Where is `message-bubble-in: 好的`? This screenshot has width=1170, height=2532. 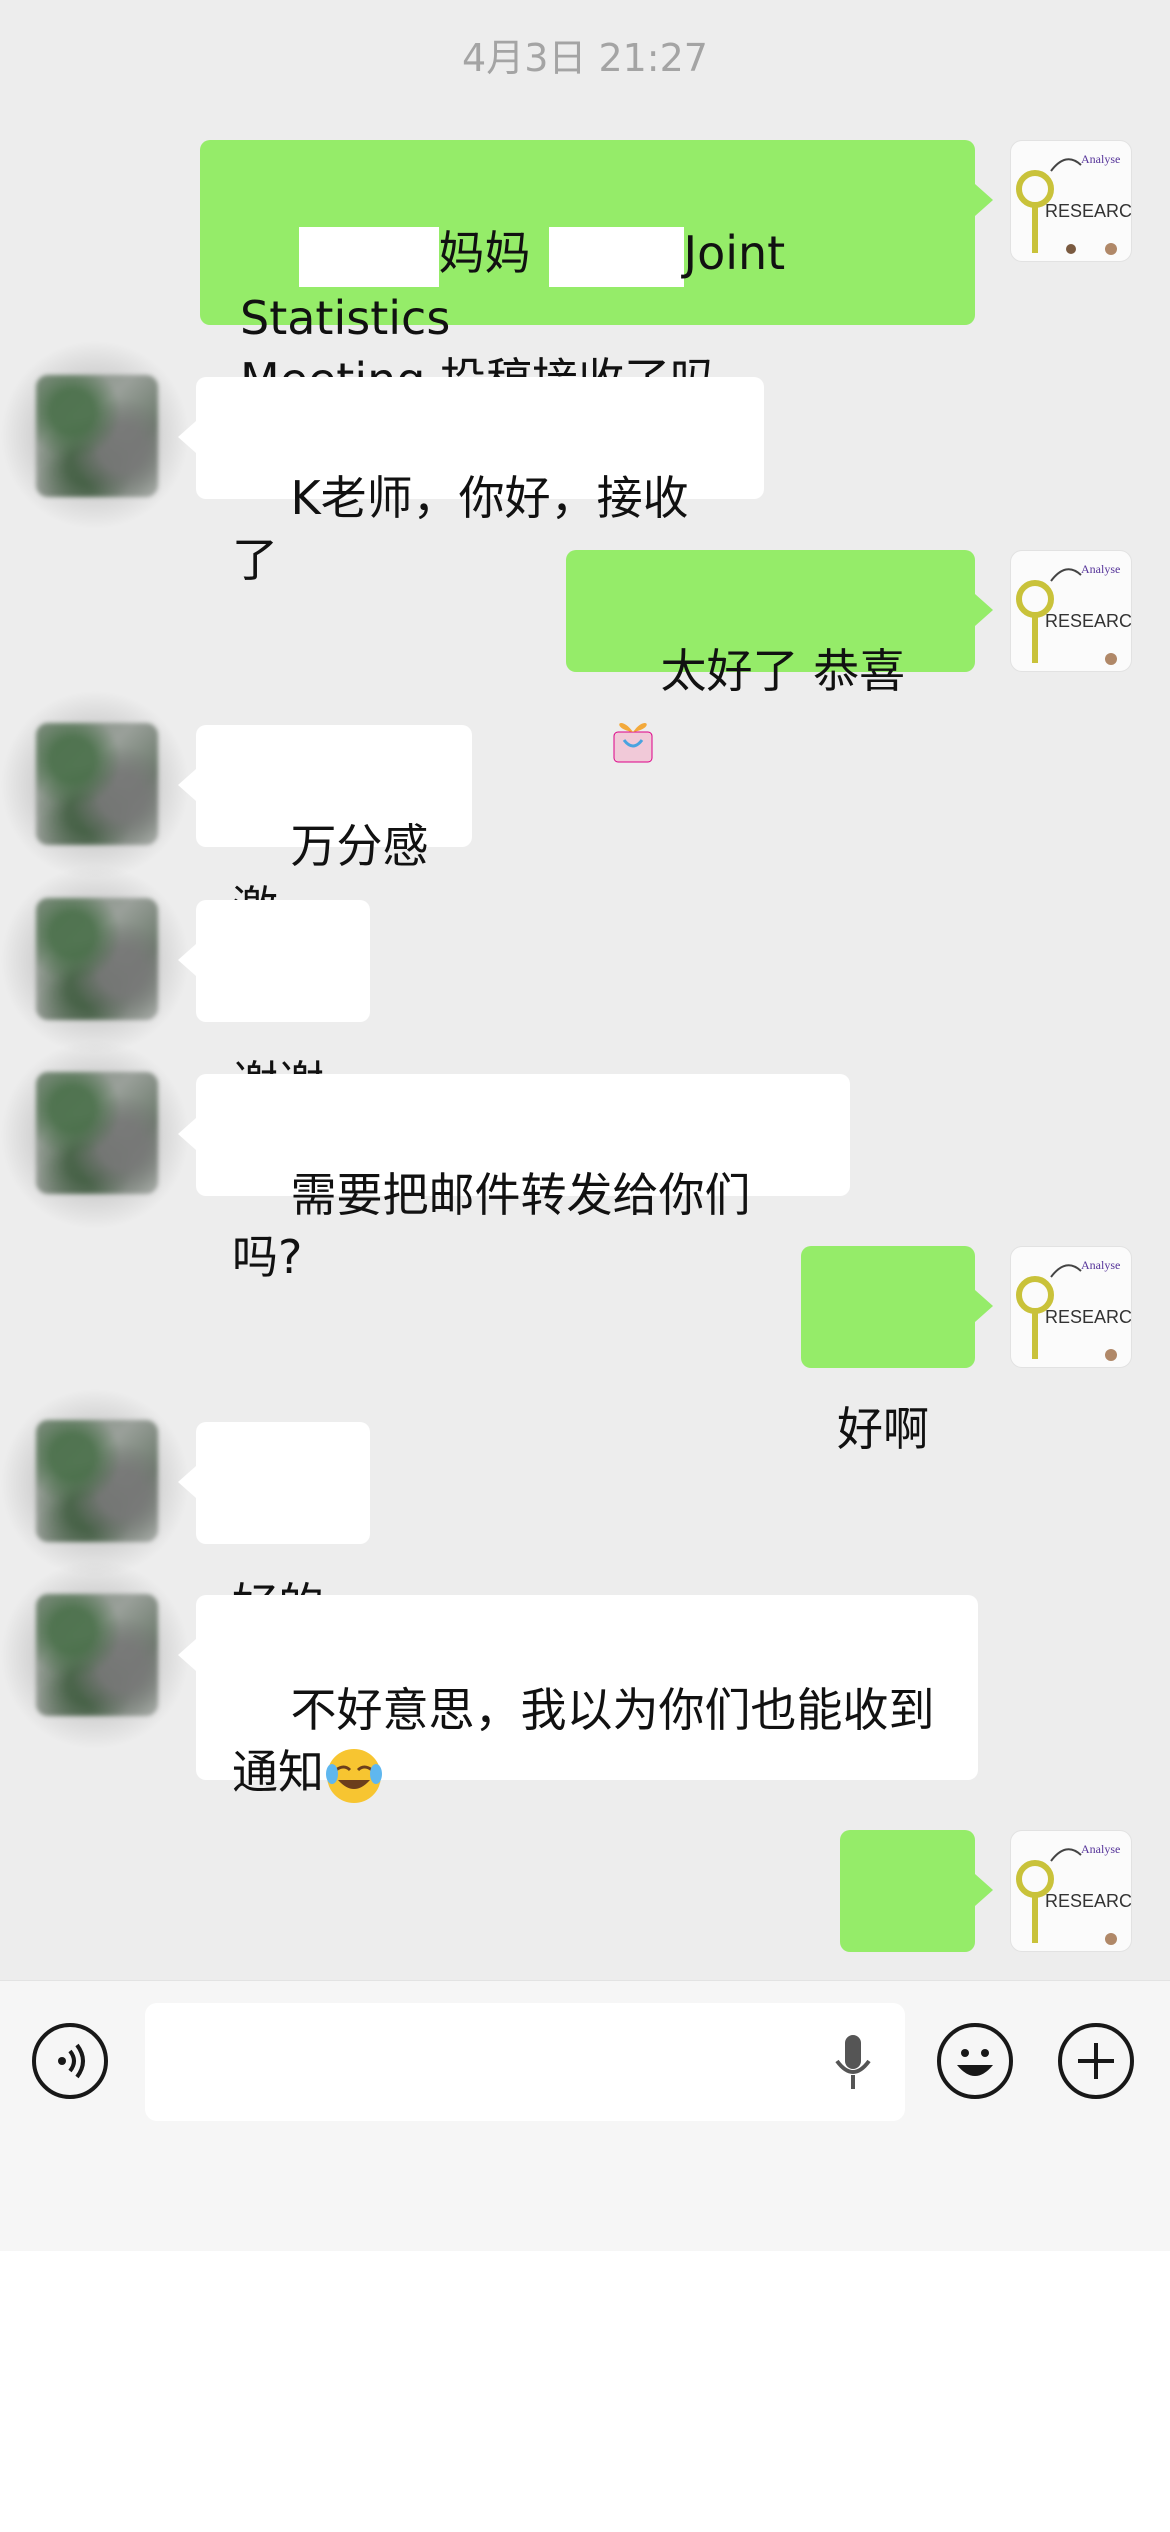
message-bubble-in: 好的 is located at coordinates (274, 1527).